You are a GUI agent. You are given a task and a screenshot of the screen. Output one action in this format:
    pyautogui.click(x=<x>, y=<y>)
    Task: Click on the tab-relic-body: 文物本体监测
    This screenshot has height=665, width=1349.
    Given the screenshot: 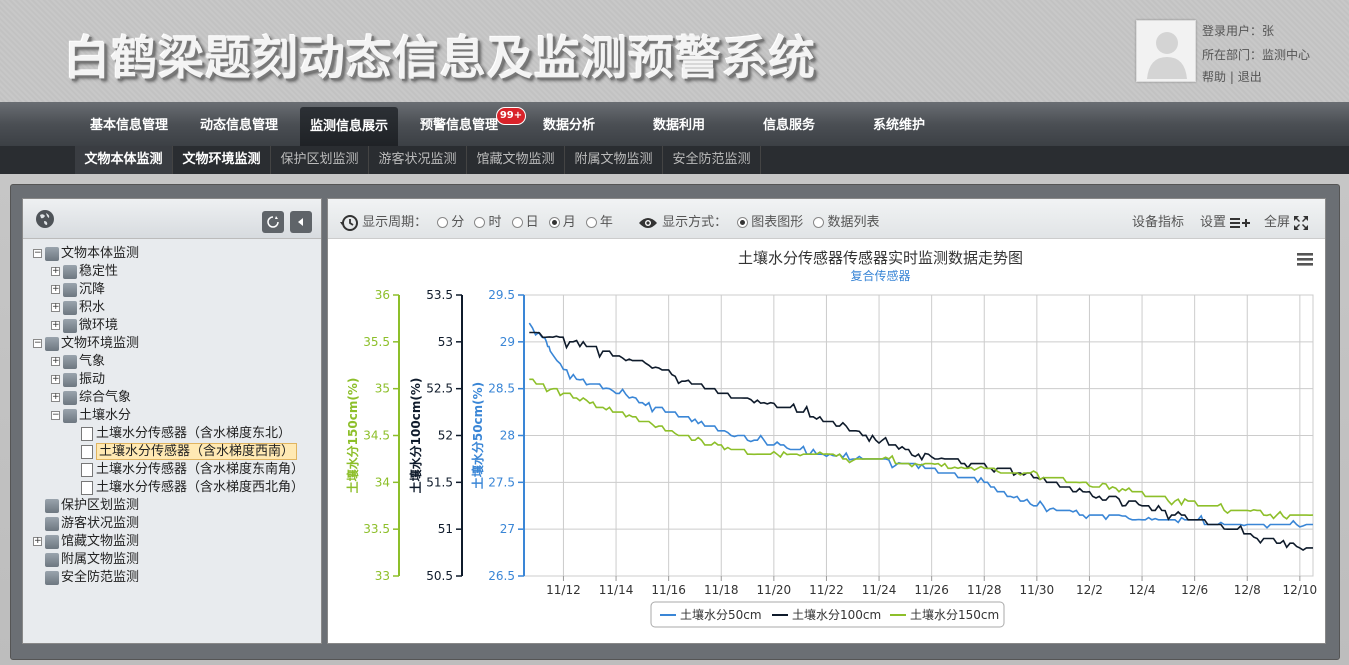 What is the action you would take?
    pyautogui.click(x=124, y=160)
    